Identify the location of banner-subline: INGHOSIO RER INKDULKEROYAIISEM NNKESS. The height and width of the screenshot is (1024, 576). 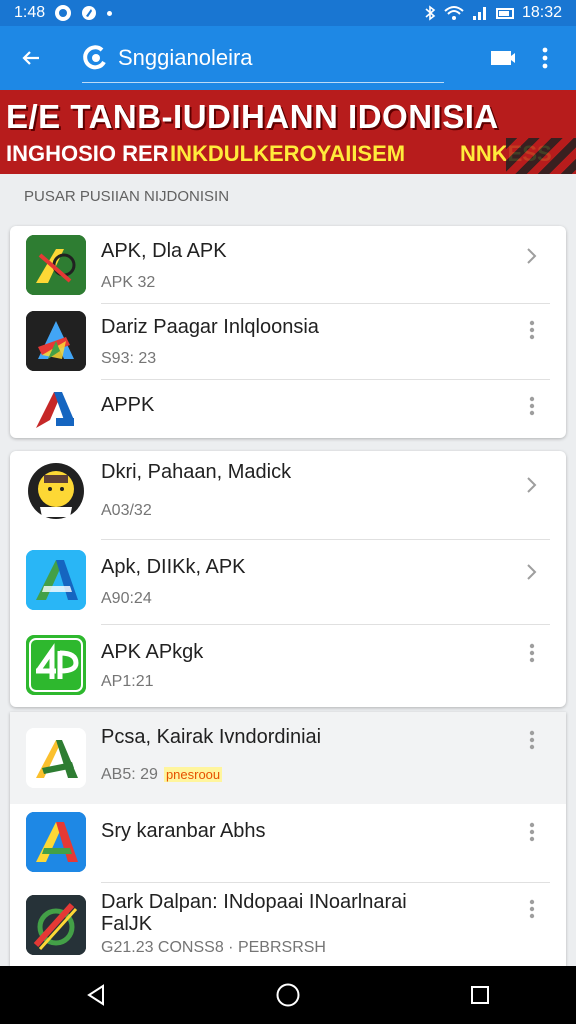
(288, 153).